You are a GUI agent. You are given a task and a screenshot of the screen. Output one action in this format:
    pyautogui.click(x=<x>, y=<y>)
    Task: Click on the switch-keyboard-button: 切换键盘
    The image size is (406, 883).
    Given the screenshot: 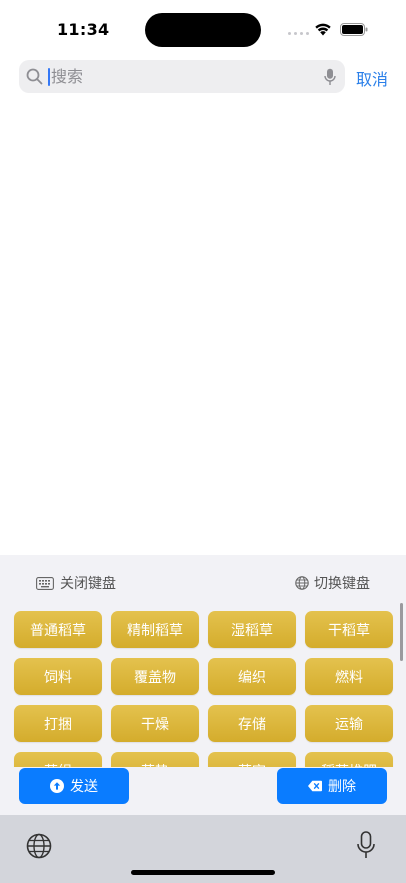 What is the action you would take?
    pyautogui.click(x=332, y=583)
    